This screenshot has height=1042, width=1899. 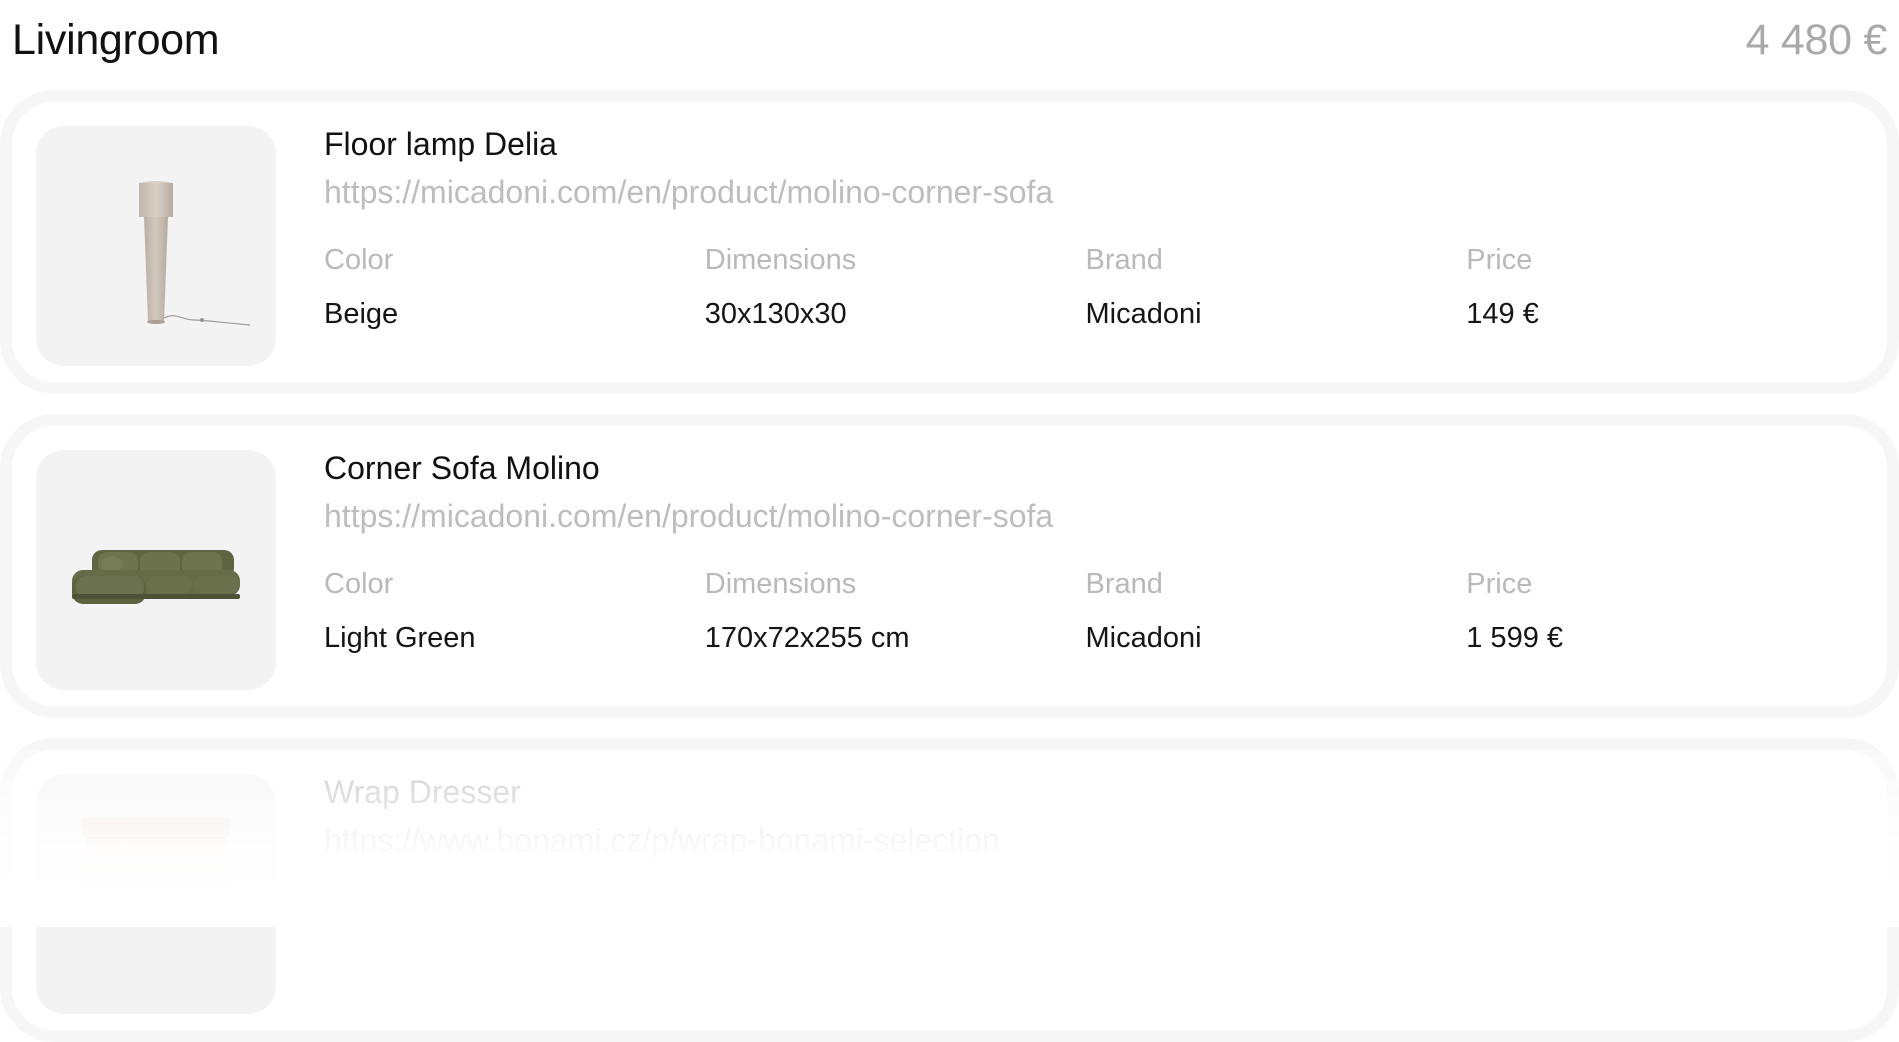 I want to click on attr-price: Price 1 599 €, so click(x=1656, y=611).